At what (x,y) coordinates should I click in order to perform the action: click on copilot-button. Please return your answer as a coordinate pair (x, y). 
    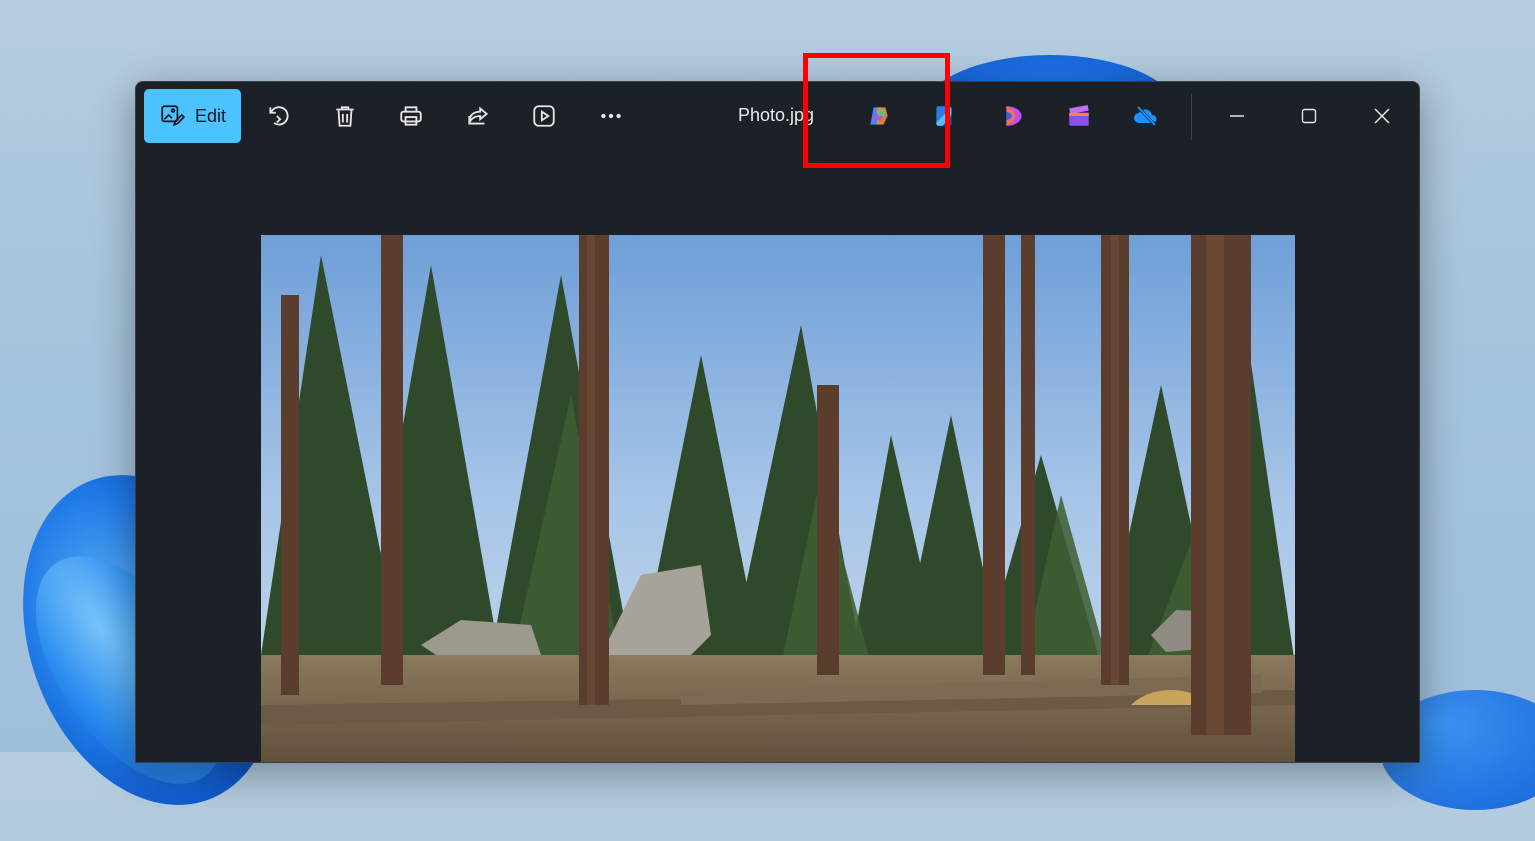
    Looking at the image, I should click on (879, 116).